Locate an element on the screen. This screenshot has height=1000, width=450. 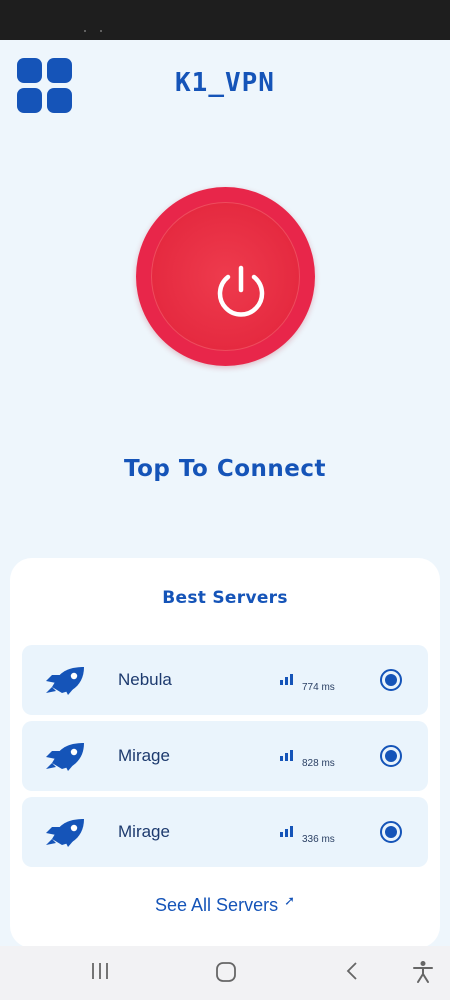
status-bar is located at coordinates (225, 20).